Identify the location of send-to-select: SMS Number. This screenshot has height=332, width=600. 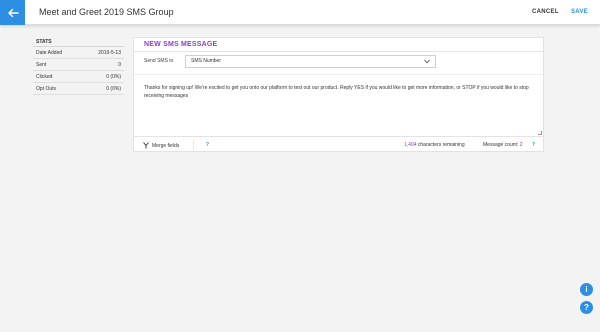
(310, 61).